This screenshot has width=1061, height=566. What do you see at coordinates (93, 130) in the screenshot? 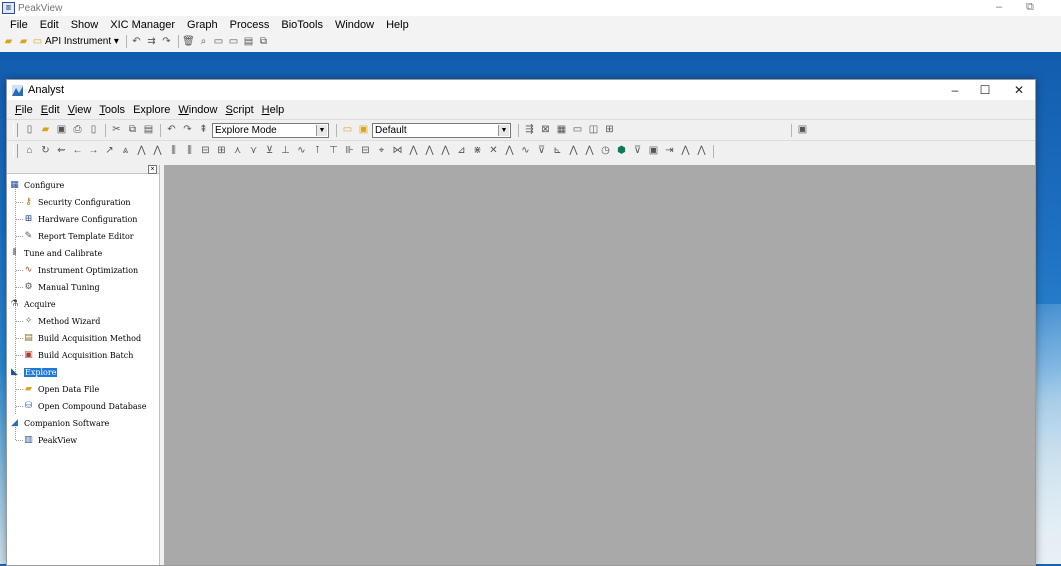
I see `print-preview-icon: ▯` at bounding box center [93, 130].